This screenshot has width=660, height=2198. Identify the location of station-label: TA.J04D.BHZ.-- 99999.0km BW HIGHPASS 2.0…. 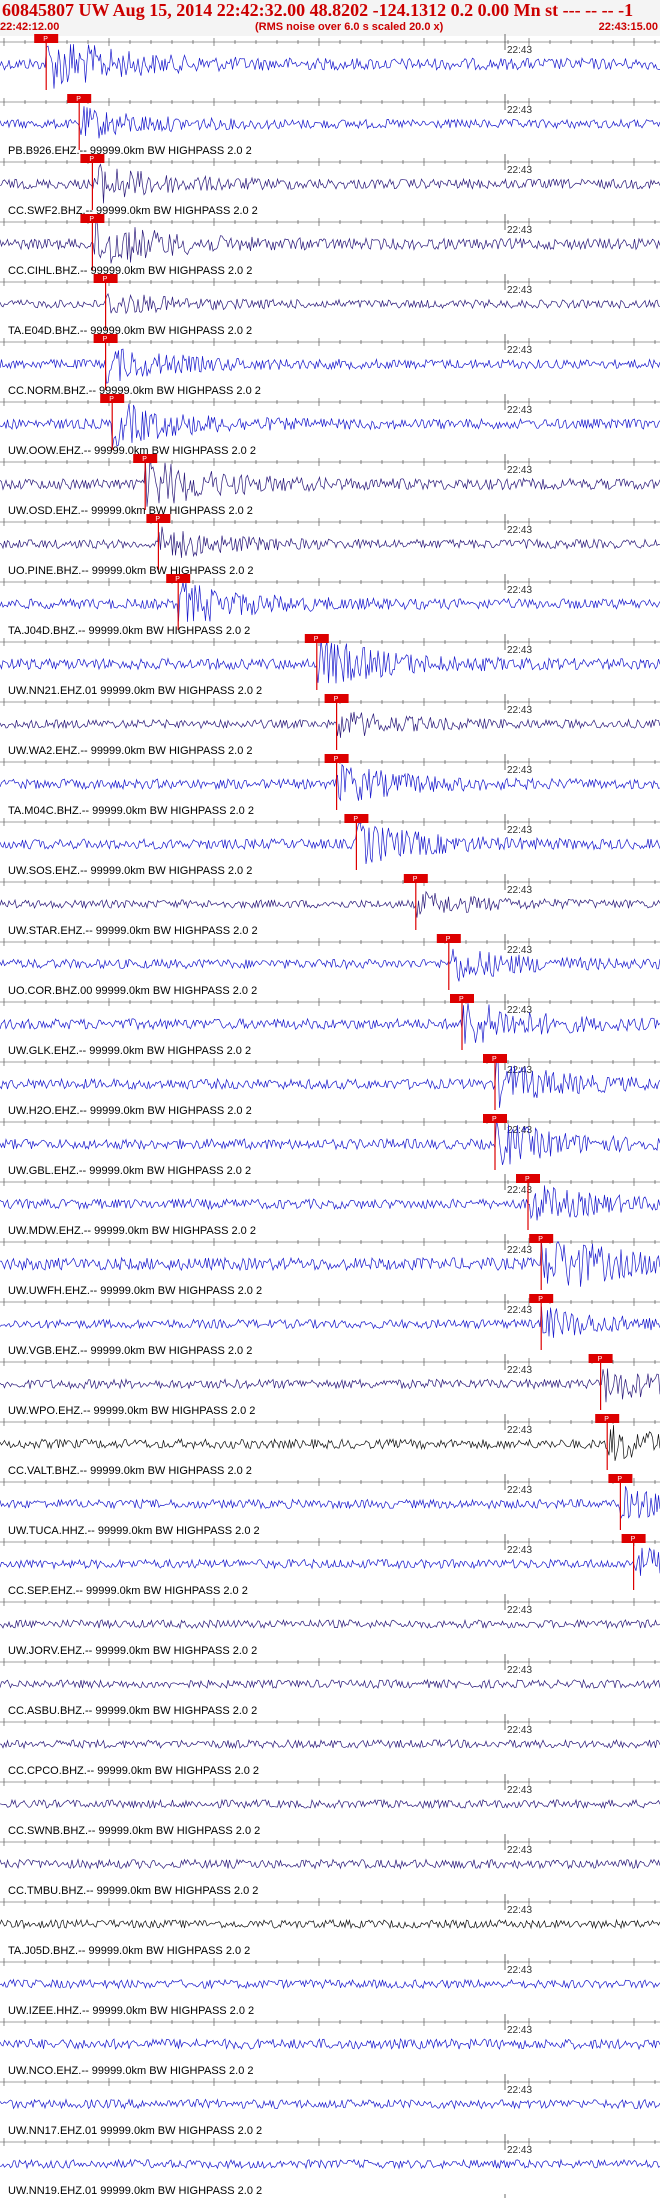
(129, 631).